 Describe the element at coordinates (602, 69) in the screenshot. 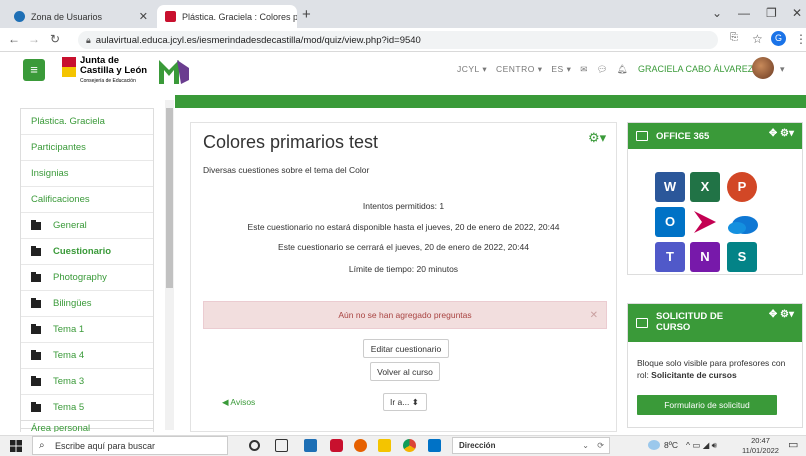

I see `chat-icon: 💬︎` at that location.